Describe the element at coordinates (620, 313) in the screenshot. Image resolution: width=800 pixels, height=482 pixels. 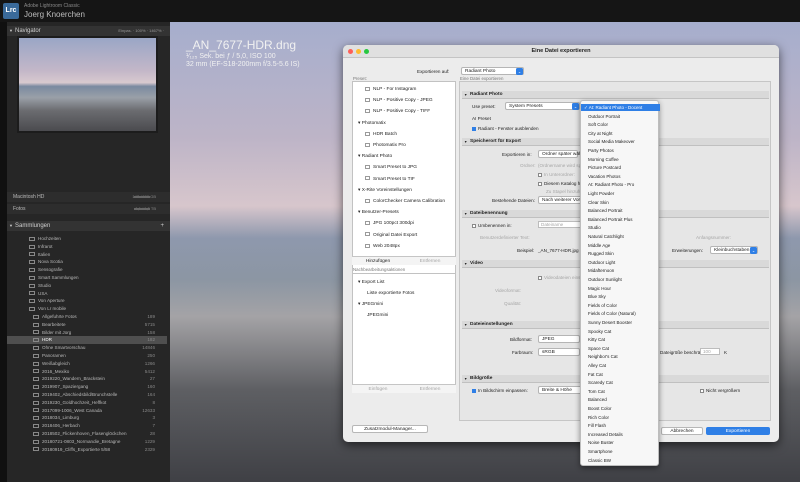
I see `dropdown-item: Fields of Color (Natural)` at that location.